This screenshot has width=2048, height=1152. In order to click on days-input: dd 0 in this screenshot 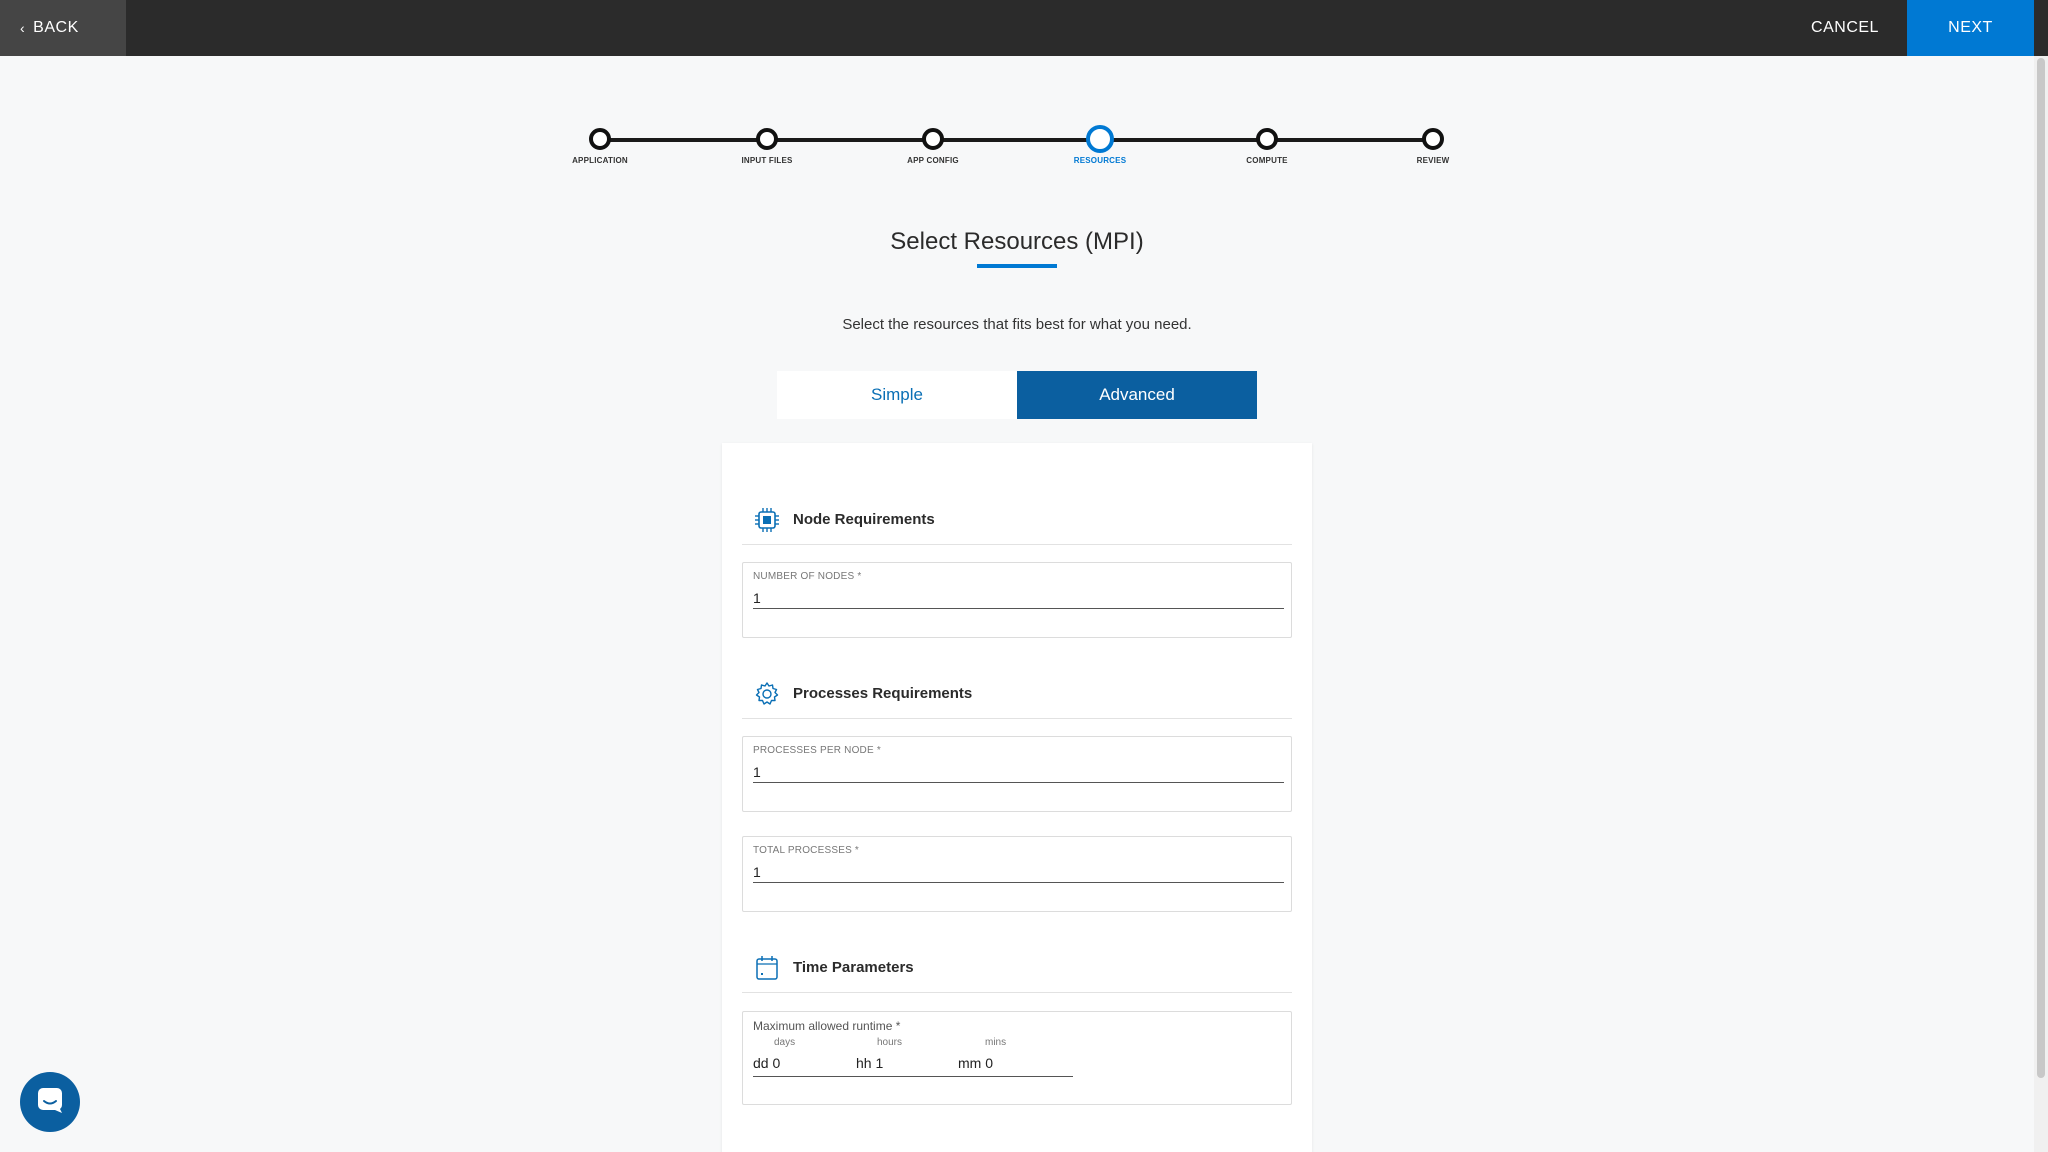, I will do `click(766, 1063)`.